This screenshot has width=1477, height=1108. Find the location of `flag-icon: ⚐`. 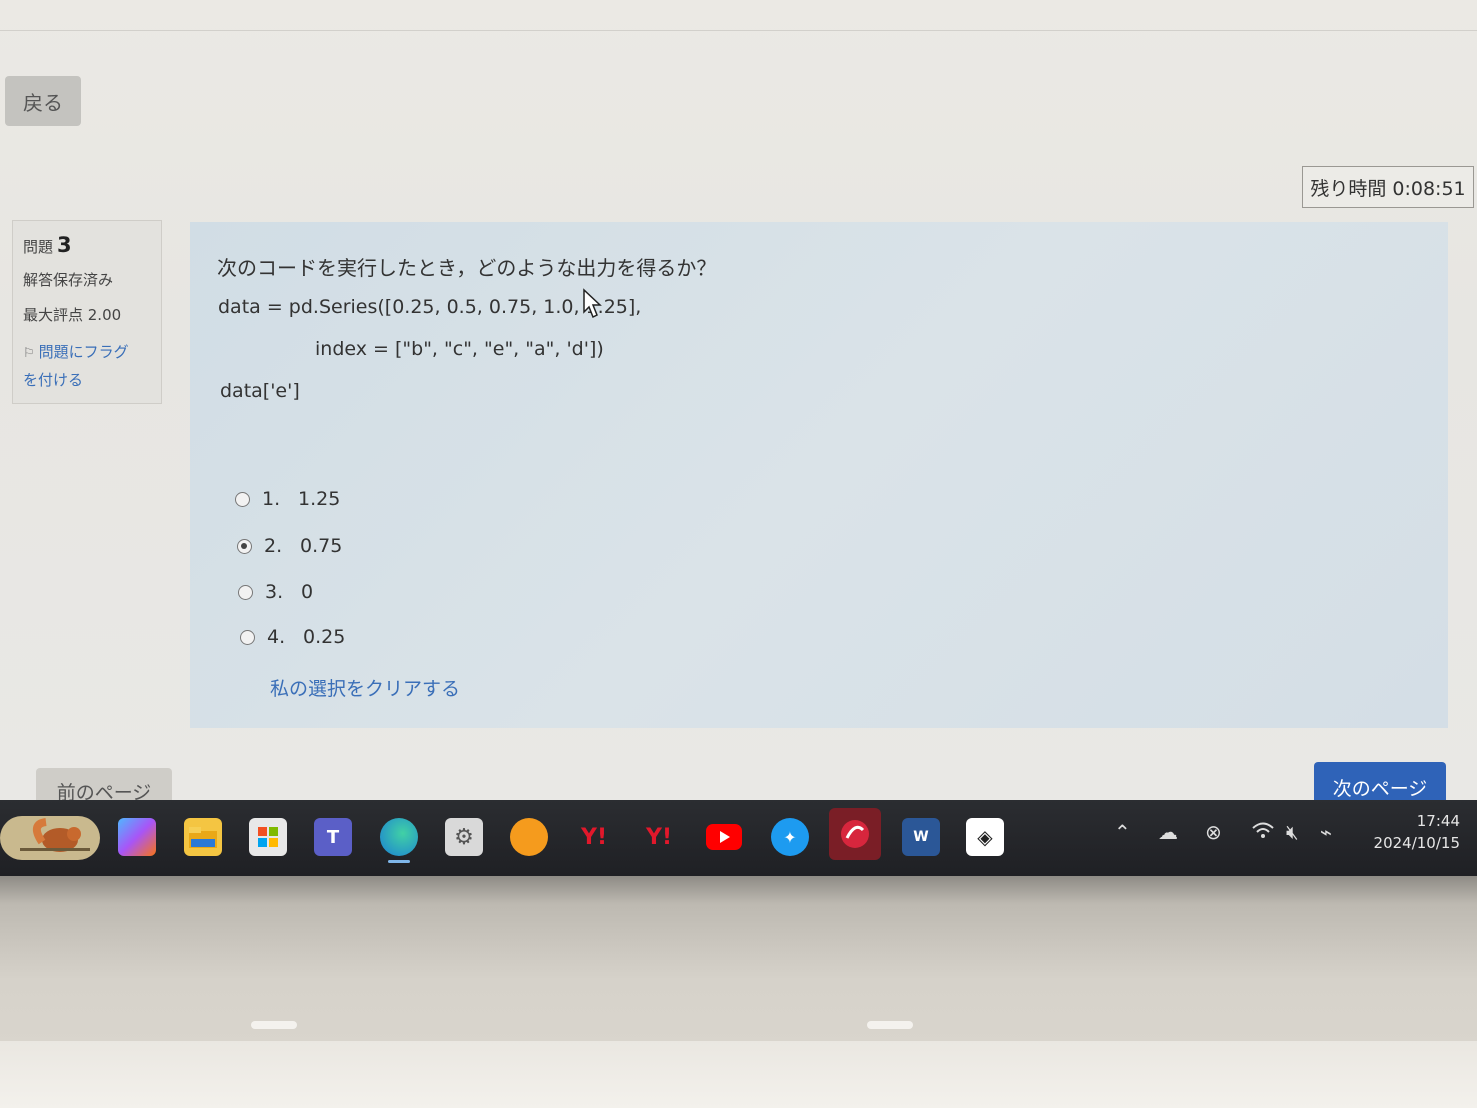

flag-icon: ⚐ is located at coordinates (29, 353).